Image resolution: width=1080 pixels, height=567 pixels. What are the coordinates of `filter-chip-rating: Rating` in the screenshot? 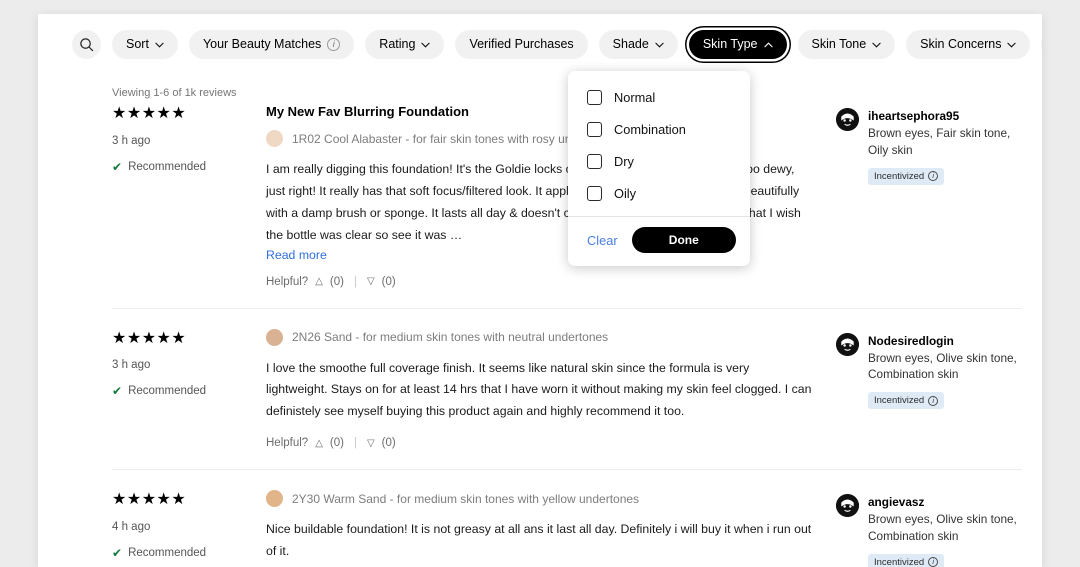 It's located at (405, 44).